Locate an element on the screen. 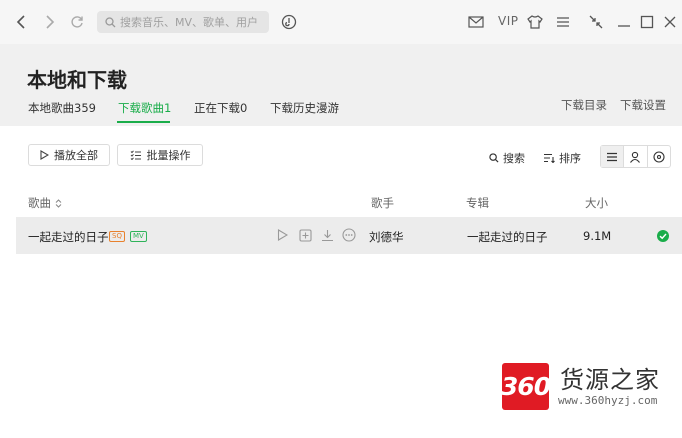  vip-link: VIP is located at coordinates (508, 21).